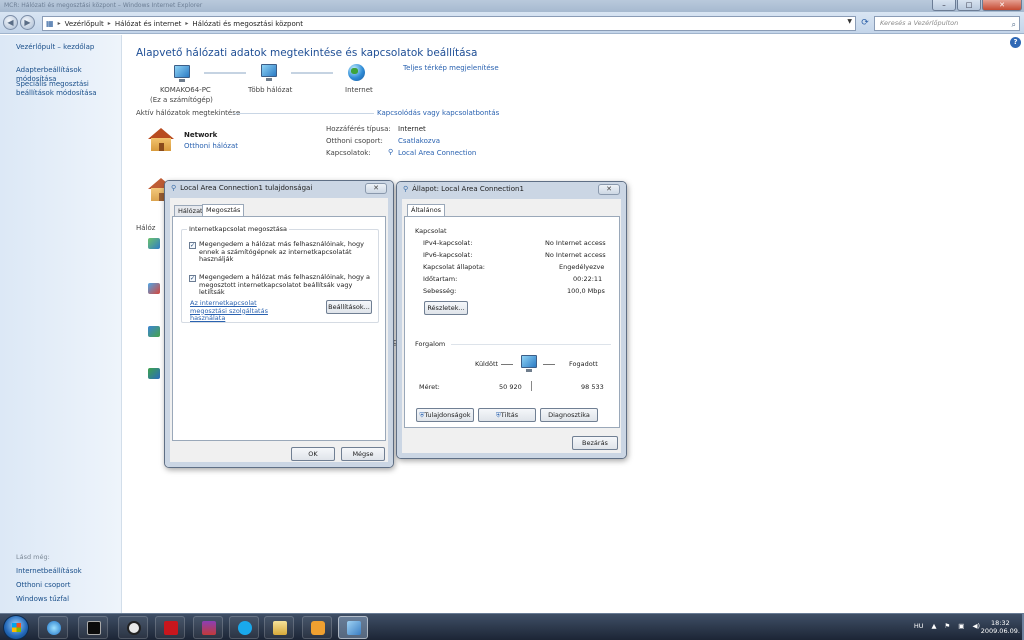  Describe the element at coordinates (269, 72) in the screenshot. I see `multiple-networks-icon` at that location.